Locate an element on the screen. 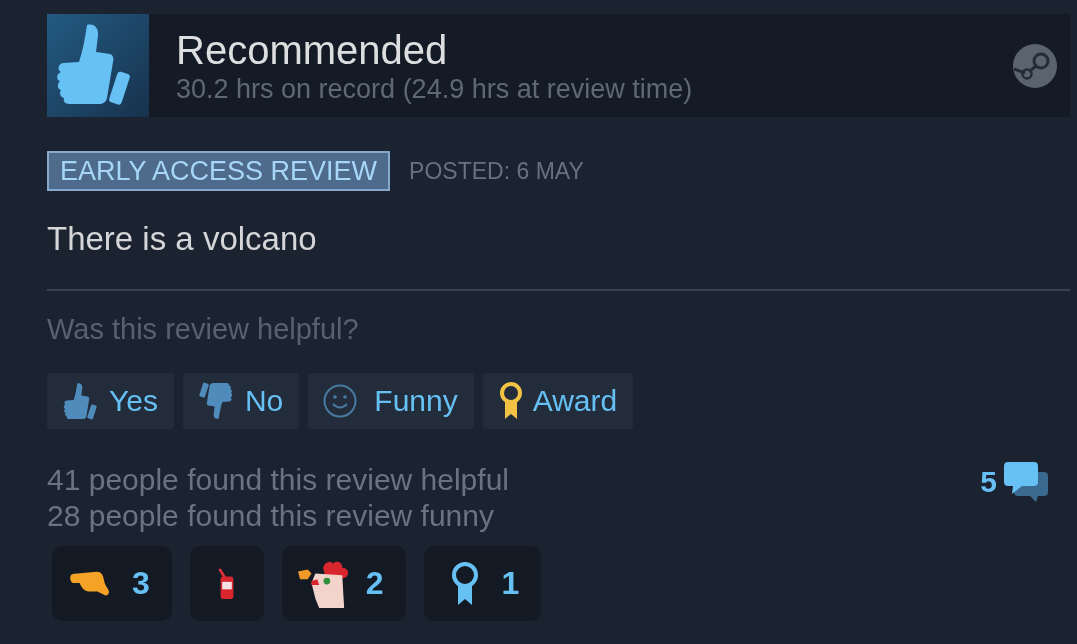  review-text: There is a volcano is located at coordinates (182, 239).